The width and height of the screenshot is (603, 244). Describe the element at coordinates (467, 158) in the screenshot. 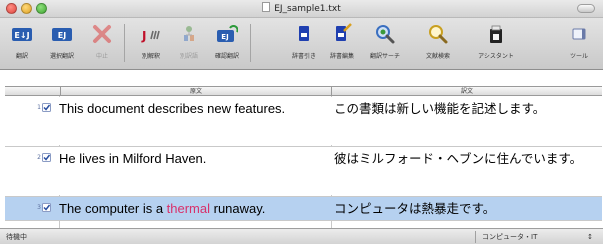

I see `target-text: 彼はミルフォード・ヘブンに住んでいます。` at that location.